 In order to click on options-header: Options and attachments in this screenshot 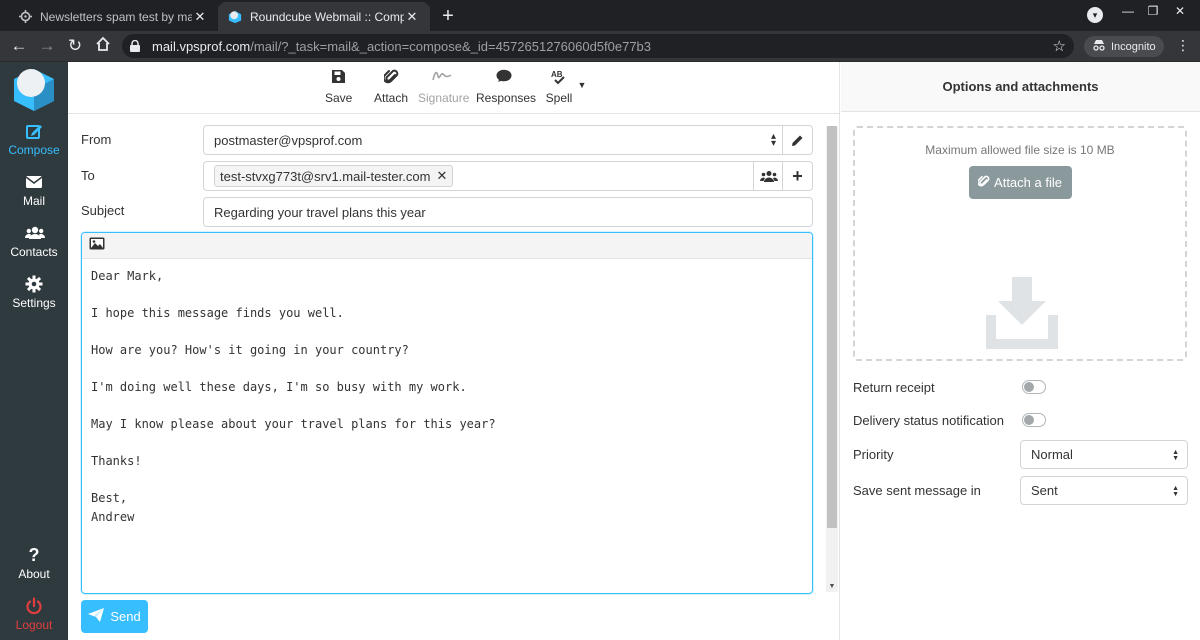, I will do `click(1020, 87)`.